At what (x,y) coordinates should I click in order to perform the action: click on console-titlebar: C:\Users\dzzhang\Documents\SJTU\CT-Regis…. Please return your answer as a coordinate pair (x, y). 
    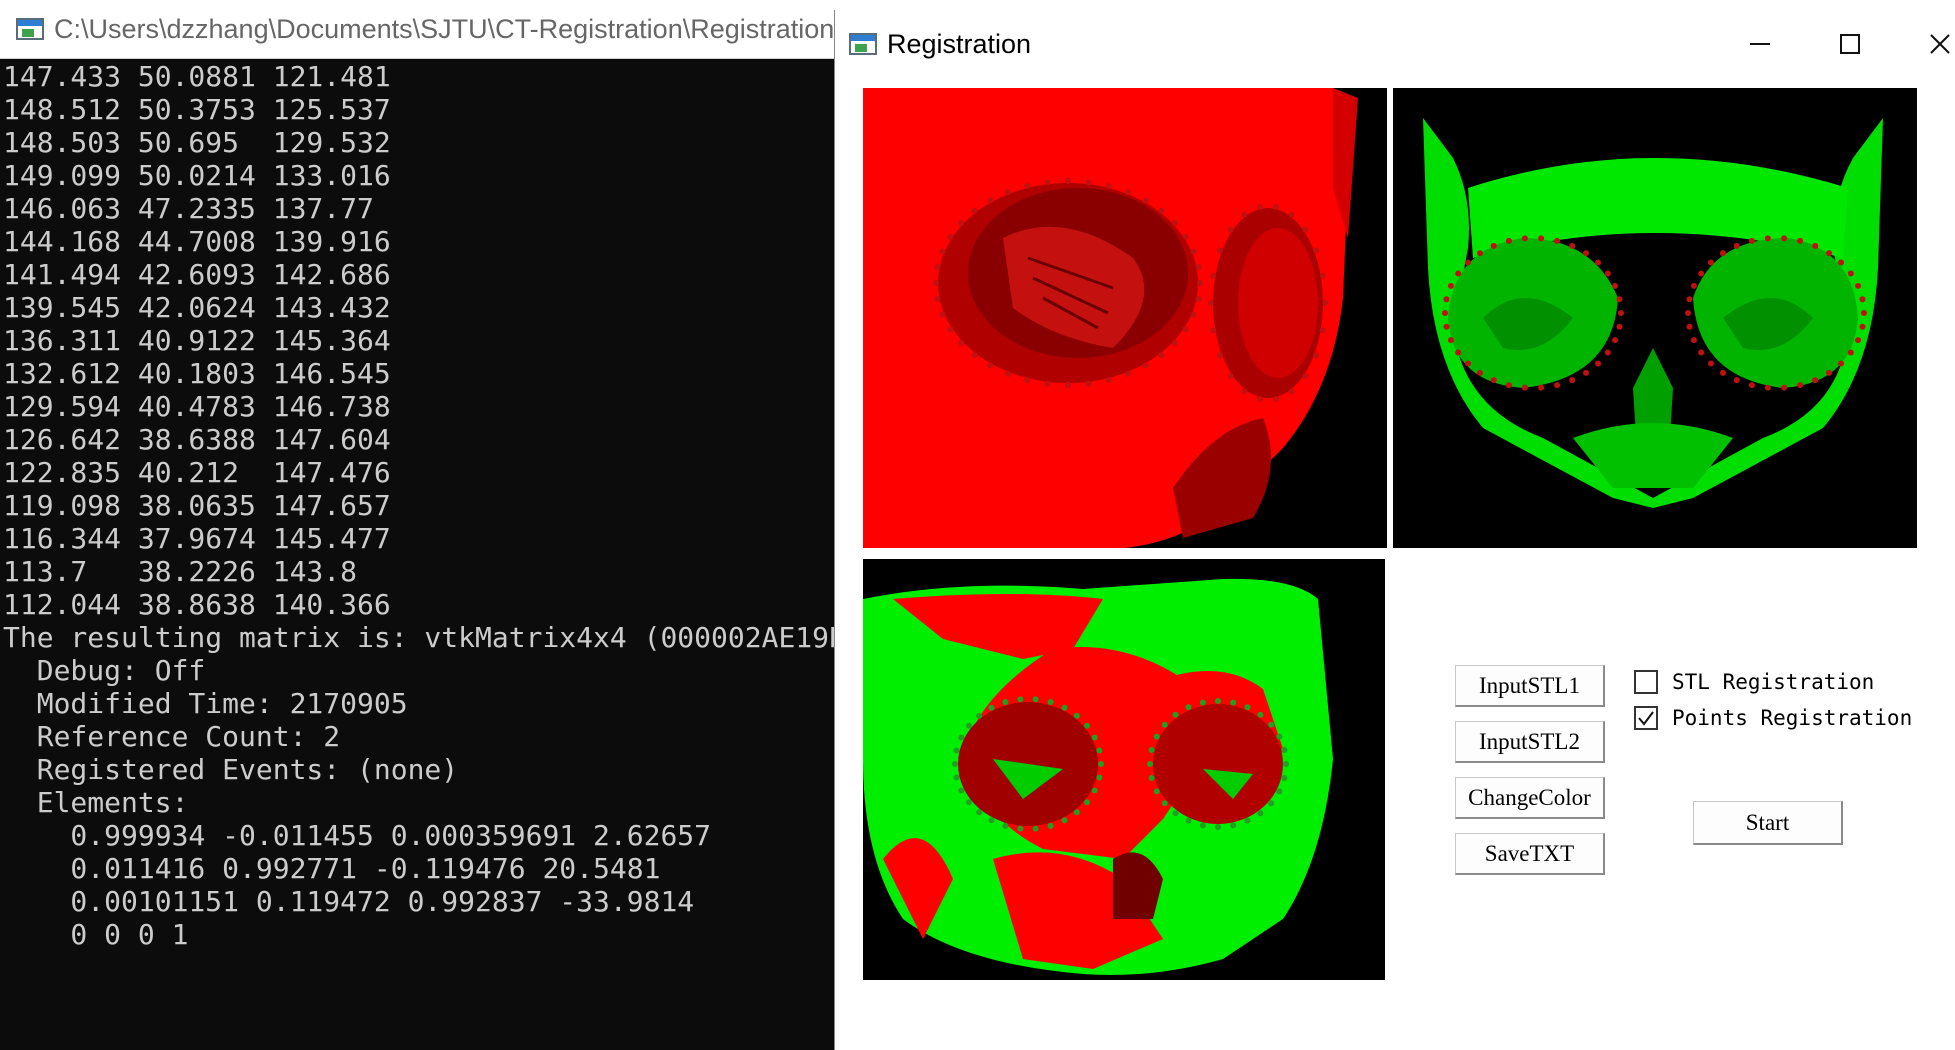
    Looking at the image, I should click on (417, 29).